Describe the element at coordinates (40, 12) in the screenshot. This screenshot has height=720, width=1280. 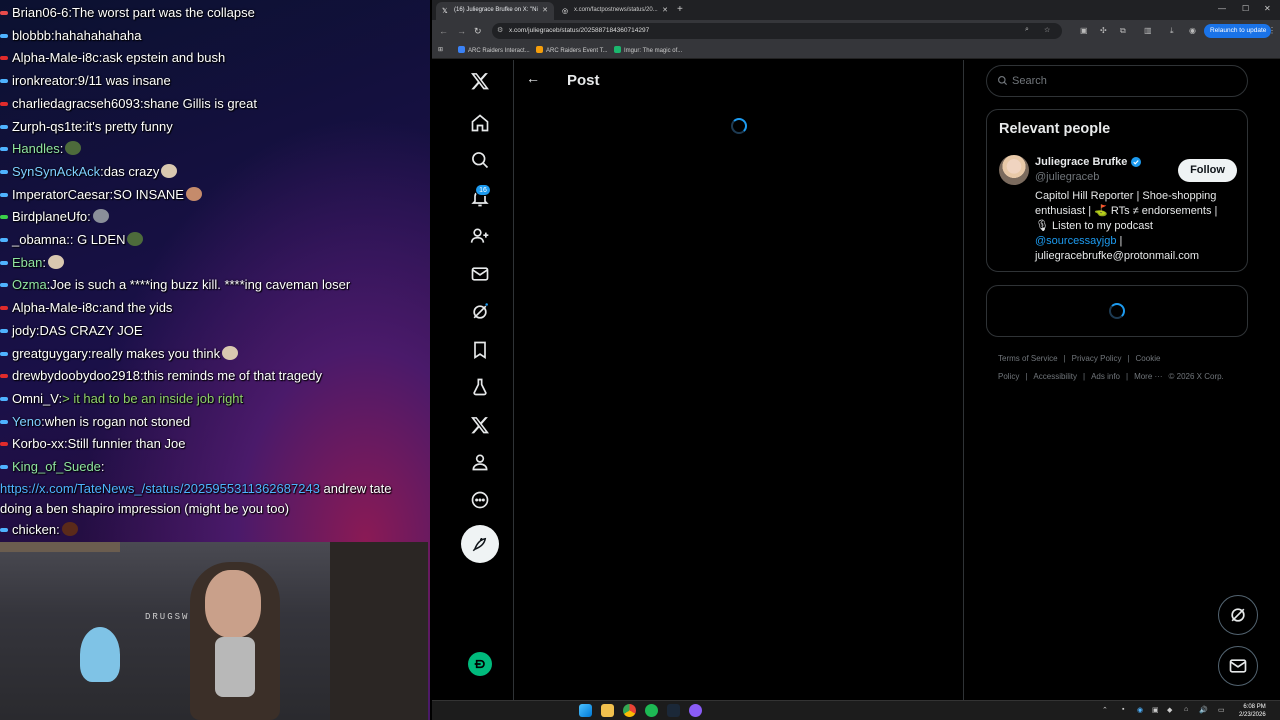
I see `chat-username: Brian06-6` at that location.